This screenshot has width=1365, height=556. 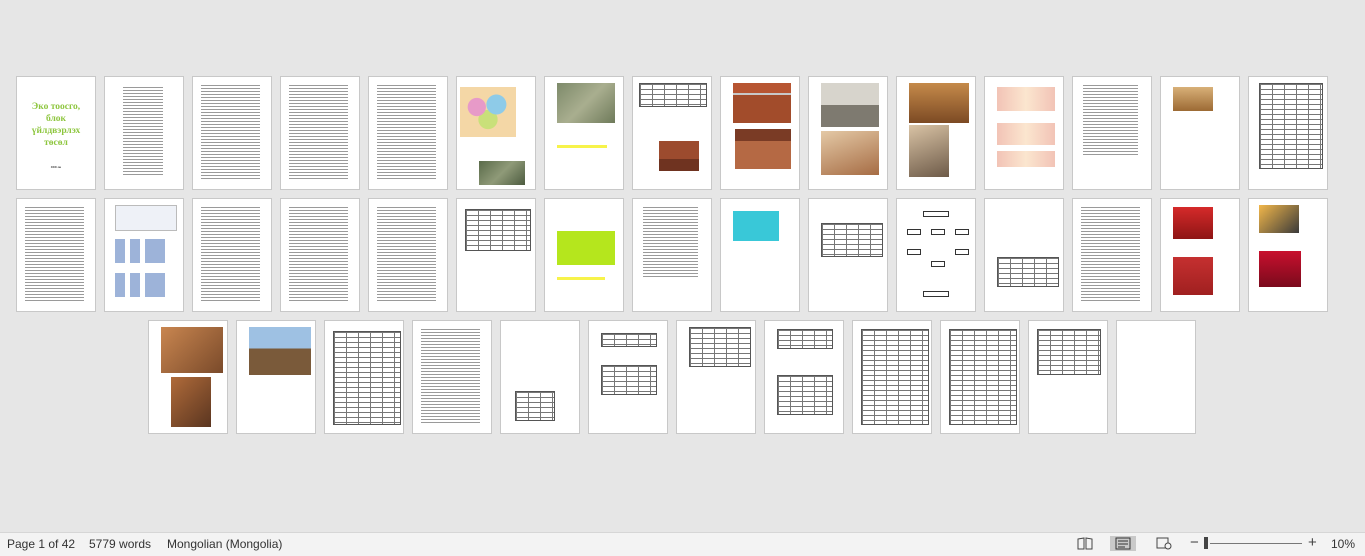 What do you see at coordinates (56, 133) in the screenshot?
I see `page-thumbnail: Эко тоосго, блок үйлдвэрлэх төсөл ХХХ он` at bounding box center [56, 133].